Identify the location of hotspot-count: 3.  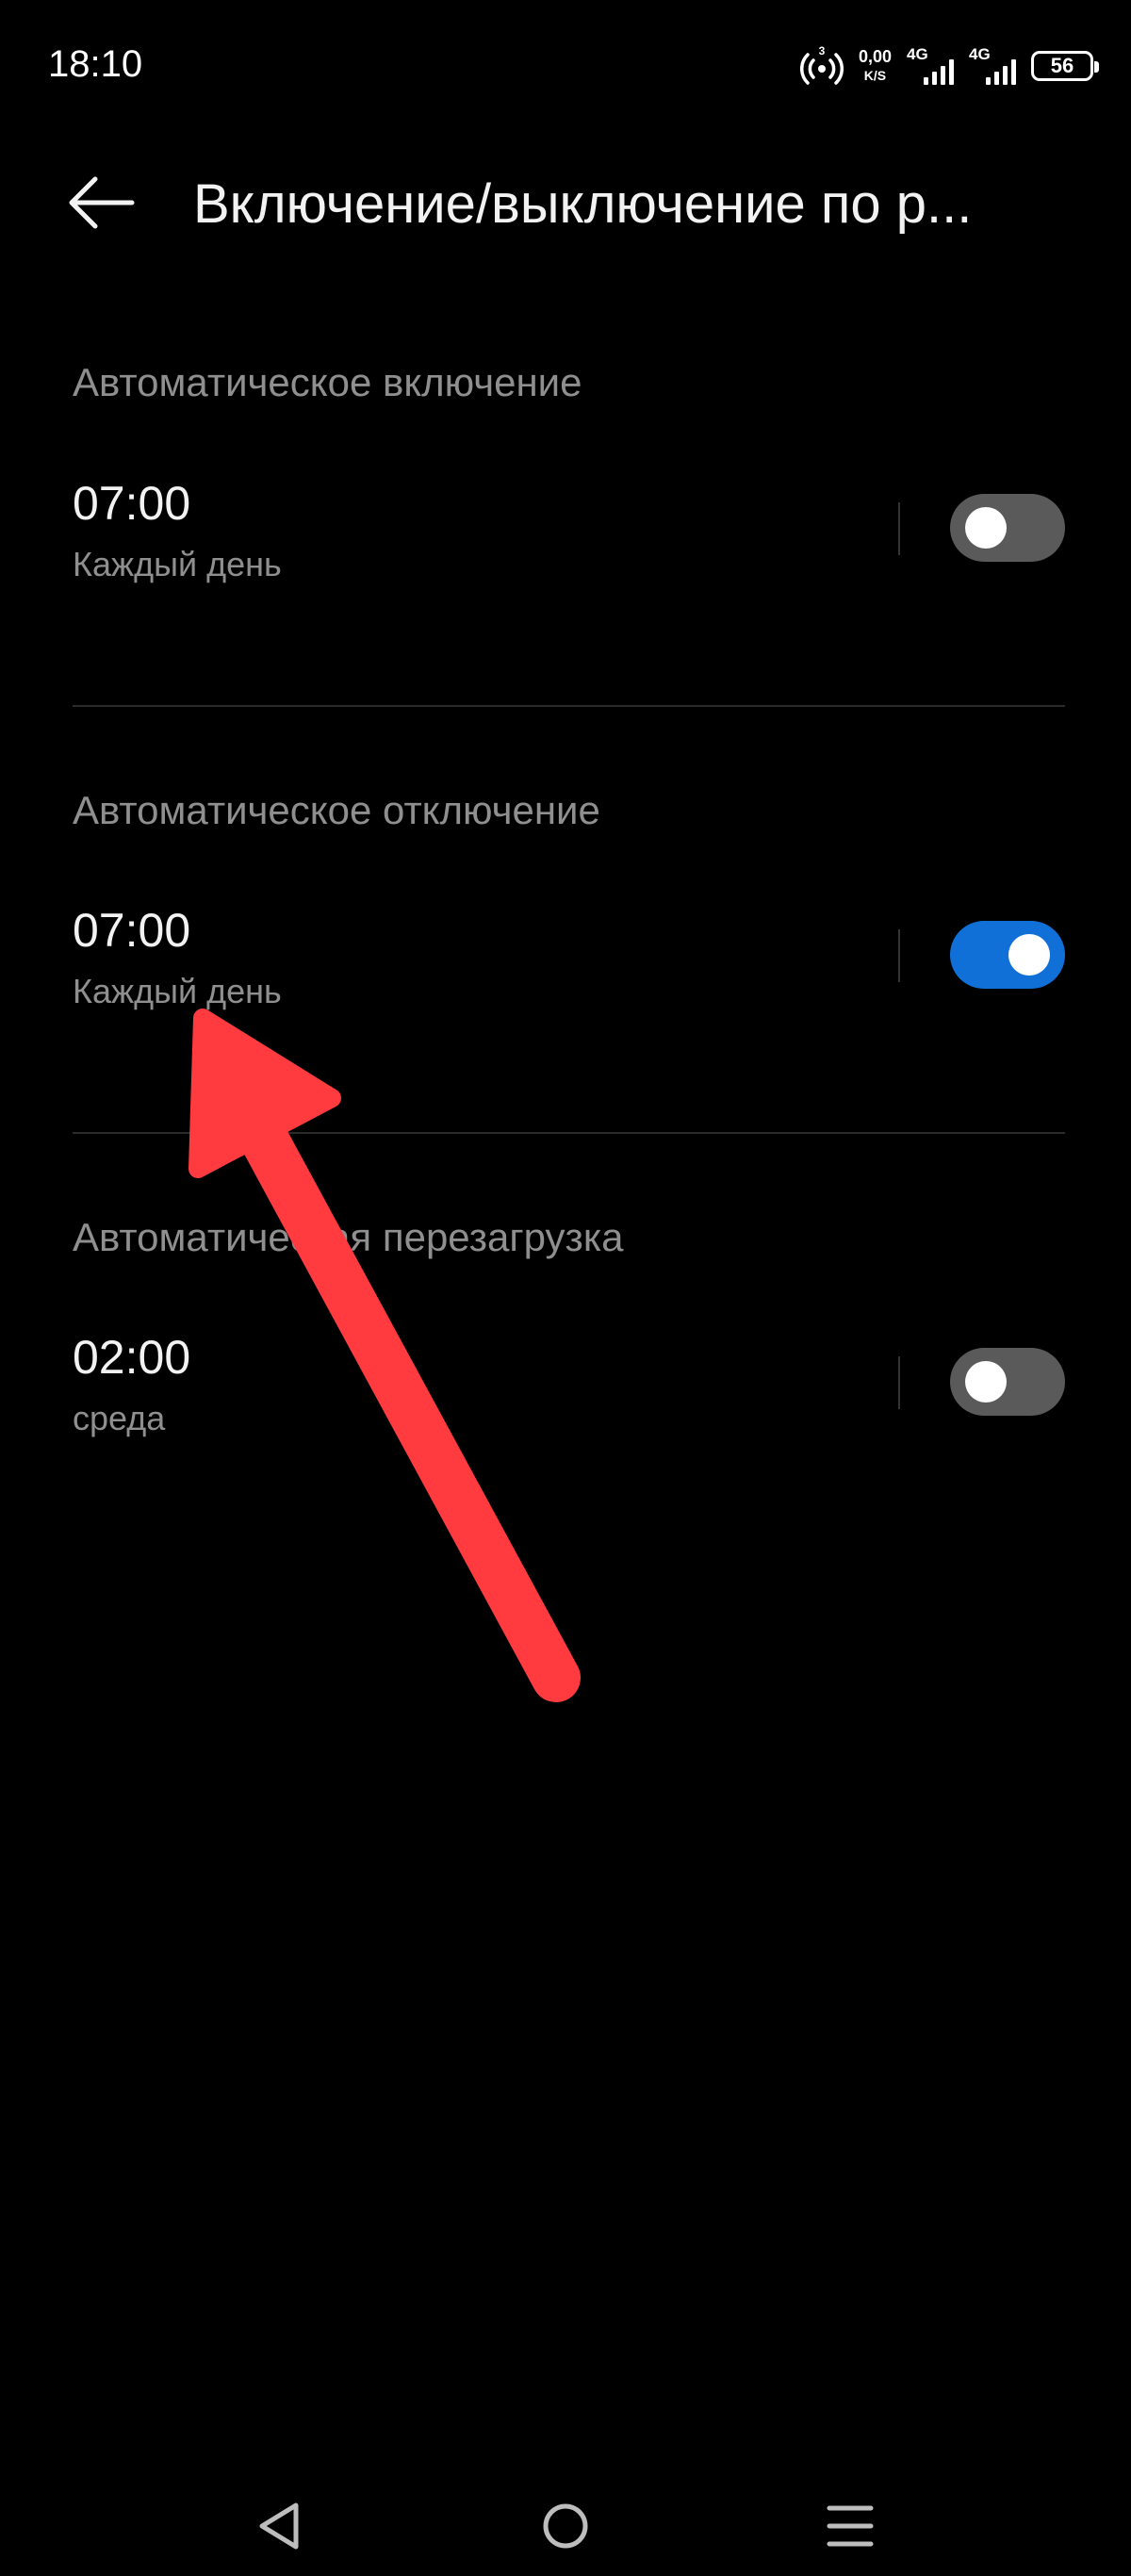
(822, 50).